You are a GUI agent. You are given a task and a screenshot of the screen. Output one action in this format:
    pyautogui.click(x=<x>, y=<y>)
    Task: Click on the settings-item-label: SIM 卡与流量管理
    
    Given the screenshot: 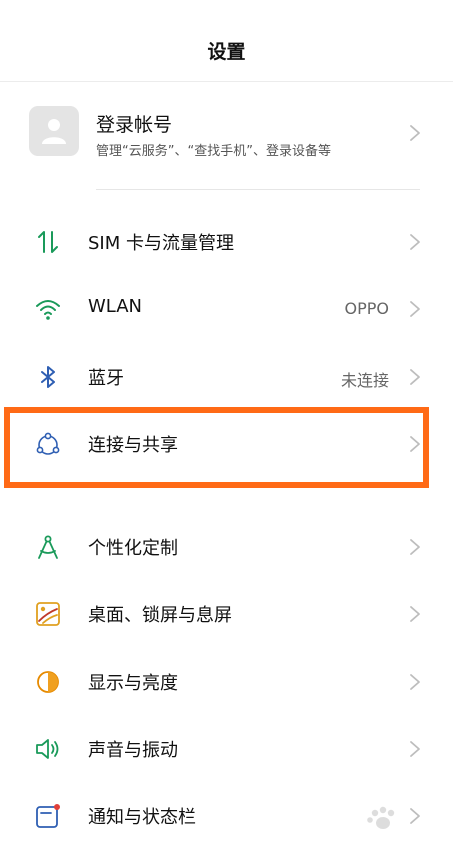 What is the action you would take?
    pyautogui.click(x=161, y=243)
    